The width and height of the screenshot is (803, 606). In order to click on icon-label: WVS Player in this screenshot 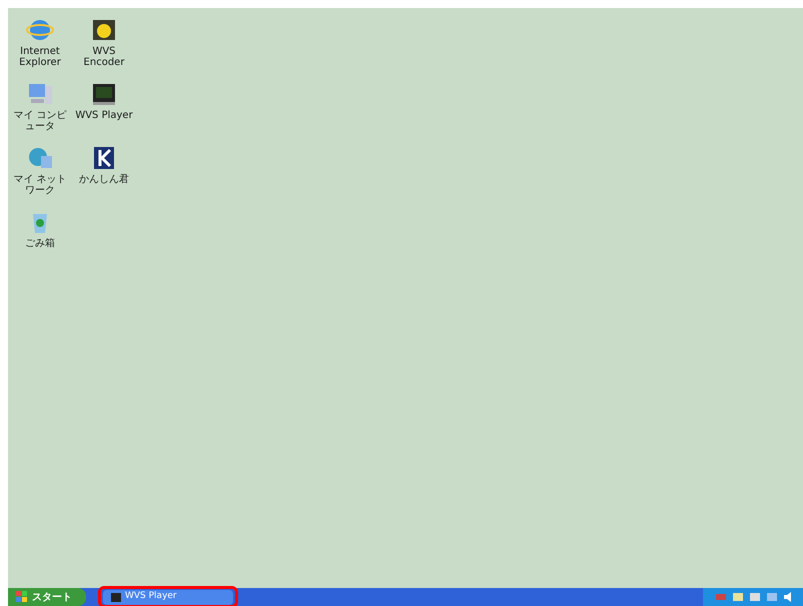, I will do `click(104, 115)`.